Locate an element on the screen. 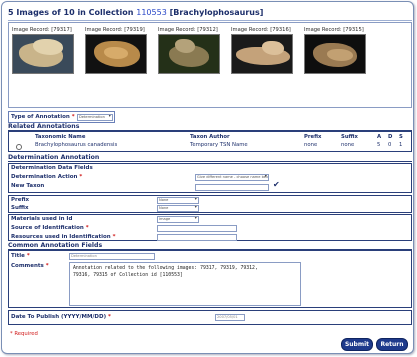 This screenshot has width=417, height=357. determination-data-fields-label: Determination Data Fields is located at coordinates (52, 168).